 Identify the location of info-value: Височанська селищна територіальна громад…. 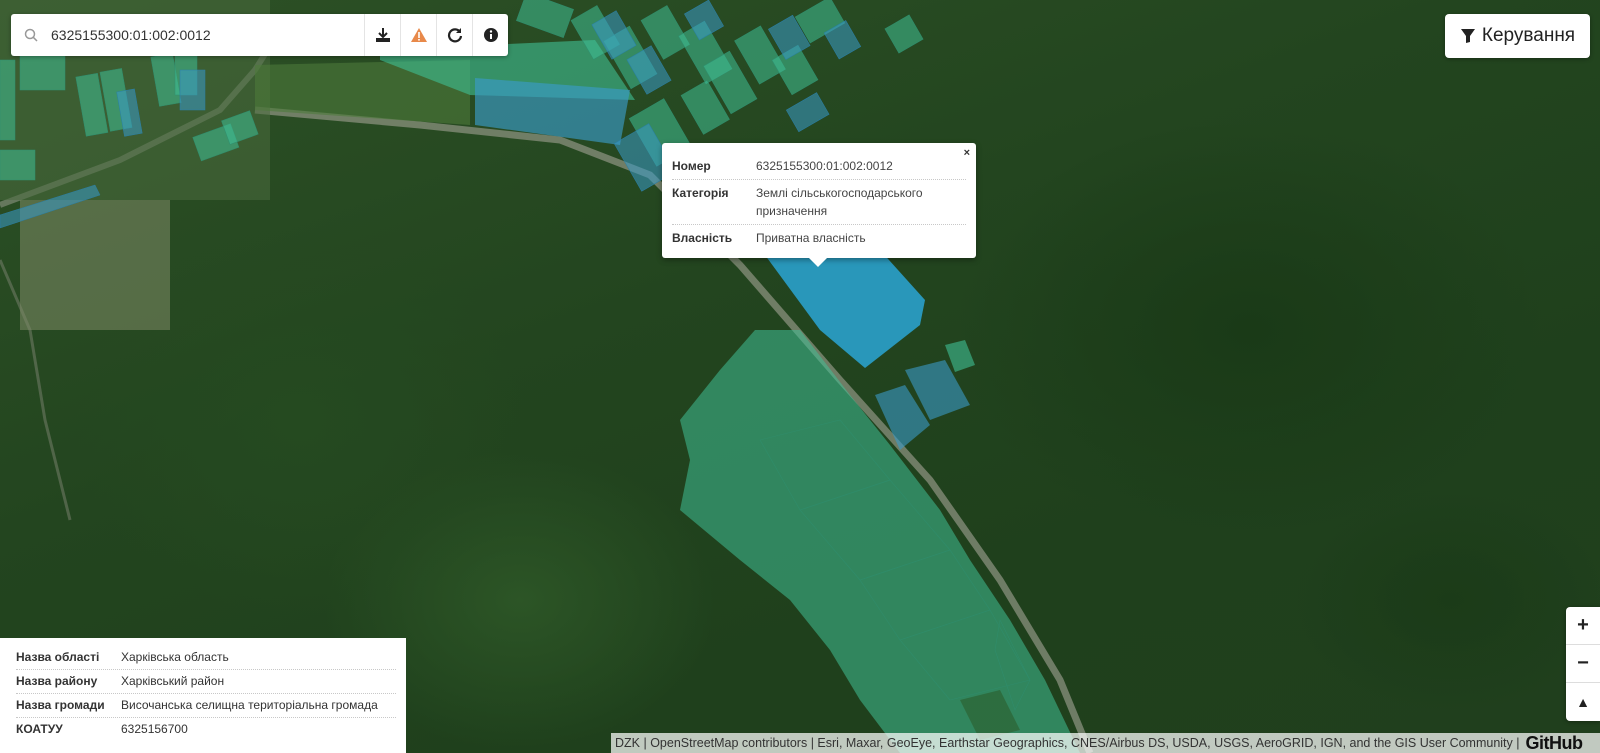
(249, 705).